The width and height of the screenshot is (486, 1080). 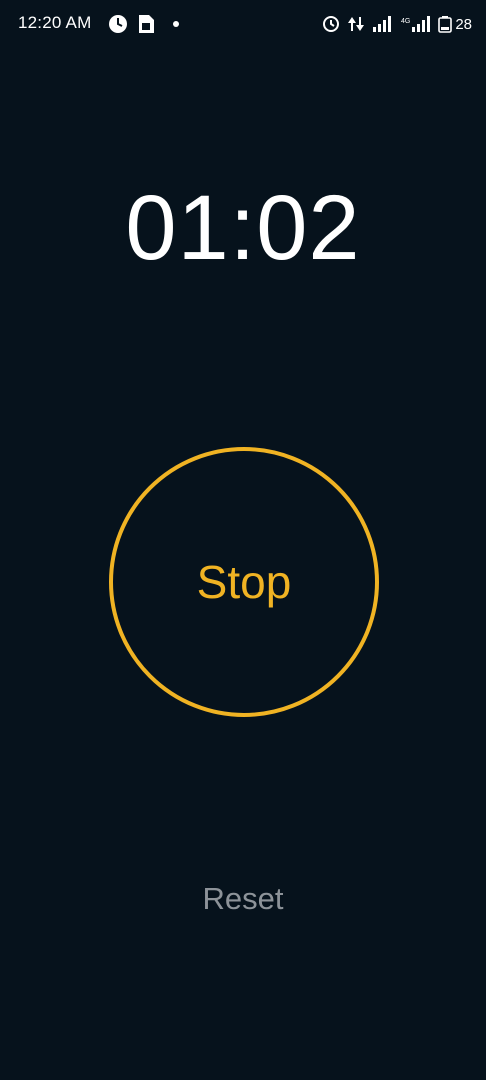 I want to click on dot-icon, so click(x=176, y=24).